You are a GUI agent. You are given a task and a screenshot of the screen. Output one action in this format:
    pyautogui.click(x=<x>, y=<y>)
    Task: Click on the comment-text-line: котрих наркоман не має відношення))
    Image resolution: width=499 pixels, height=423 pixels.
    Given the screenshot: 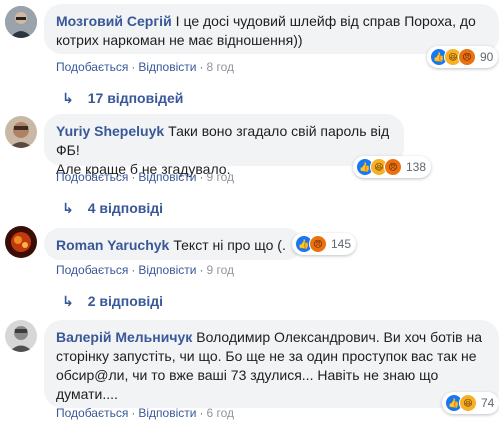 What is the action you would take?
    pyautogui.click(x=179, y=40)
    